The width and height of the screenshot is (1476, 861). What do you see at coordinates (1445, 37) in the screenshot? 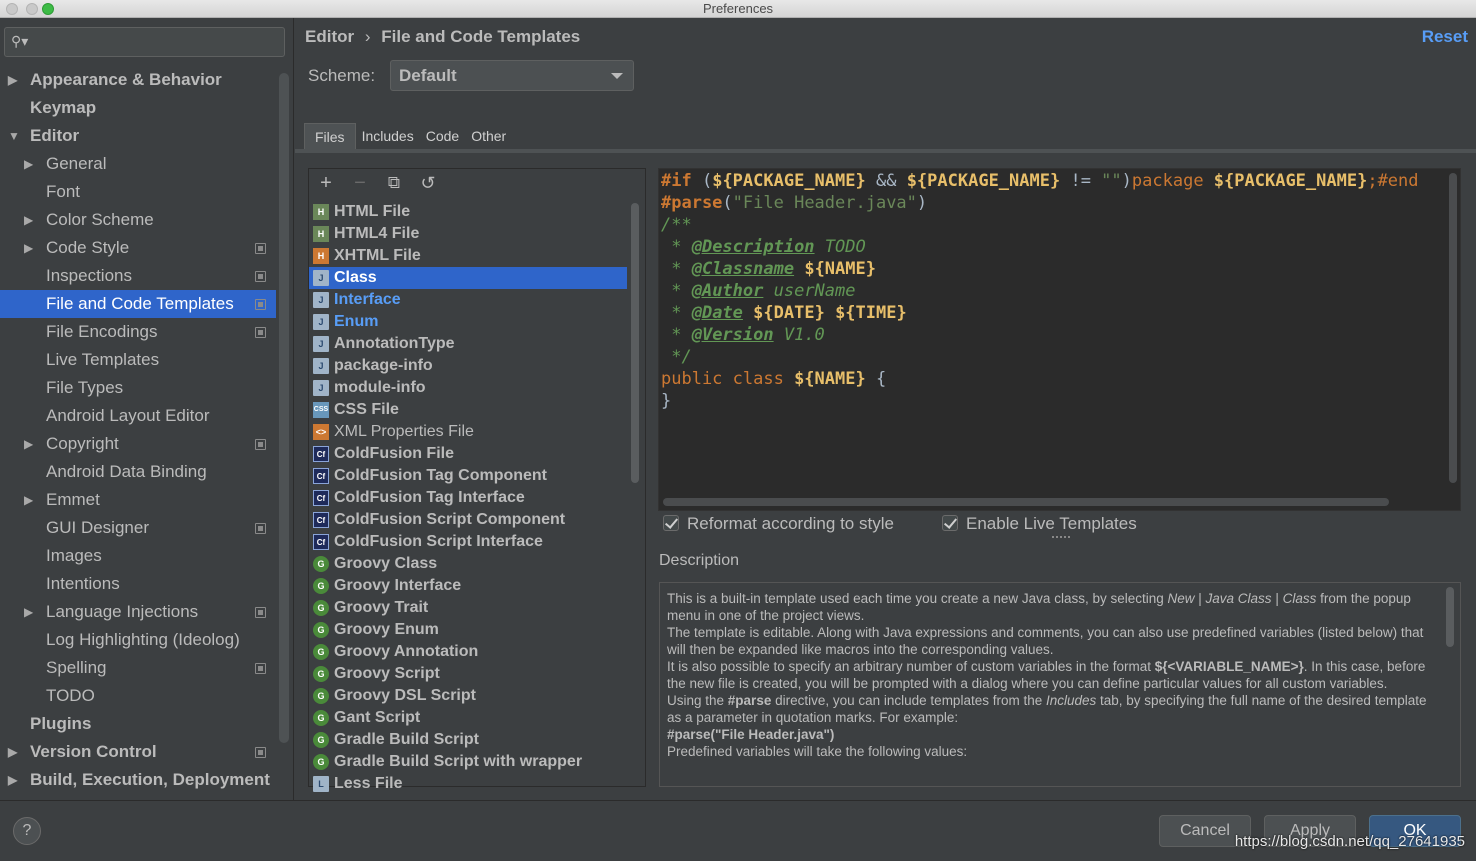
I see `reset-link: Reset` at bounding box center [1445, 37].